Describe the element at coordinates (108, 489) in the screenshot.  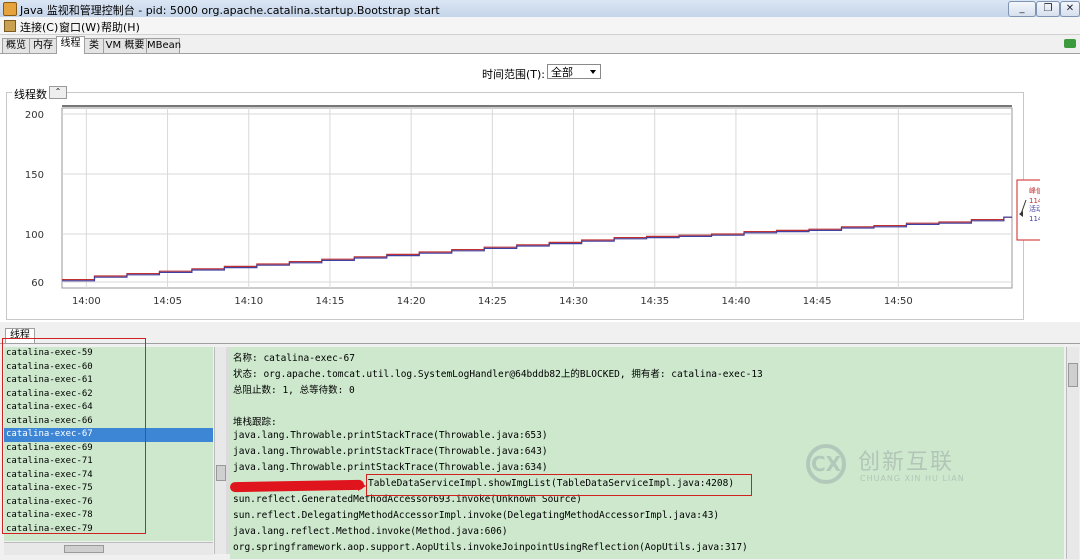
I see `thread-list-item: catalina-exec-75` at that location.